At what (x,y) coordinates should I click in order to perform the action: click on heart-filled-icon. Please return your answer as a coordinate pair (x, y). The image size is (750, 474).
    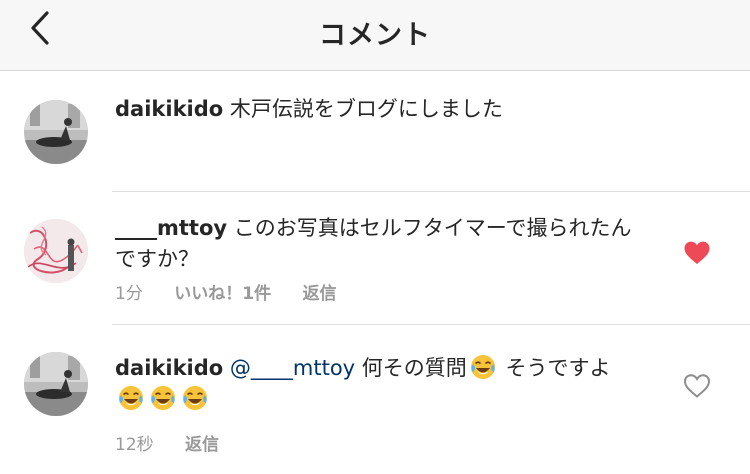
    Looking at the image, I should click on (697, 252).